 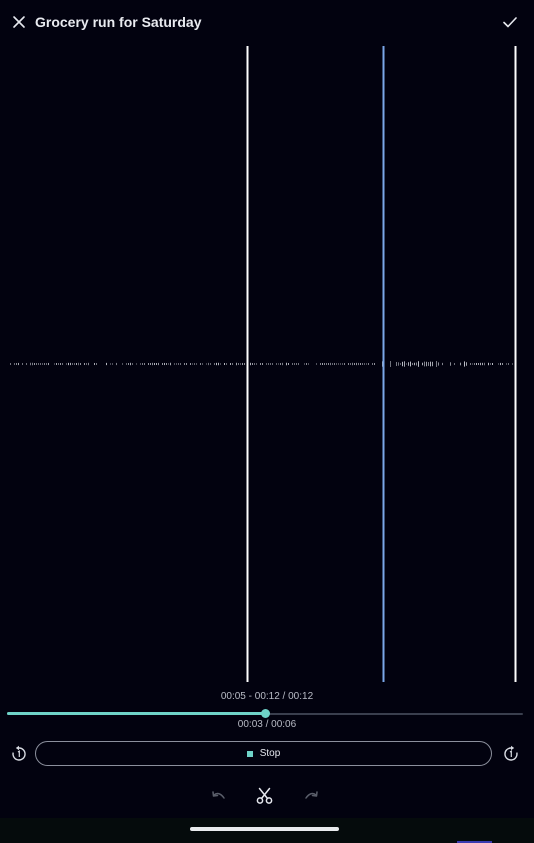 I want to click on redo-button, so click(x=311, y=796).